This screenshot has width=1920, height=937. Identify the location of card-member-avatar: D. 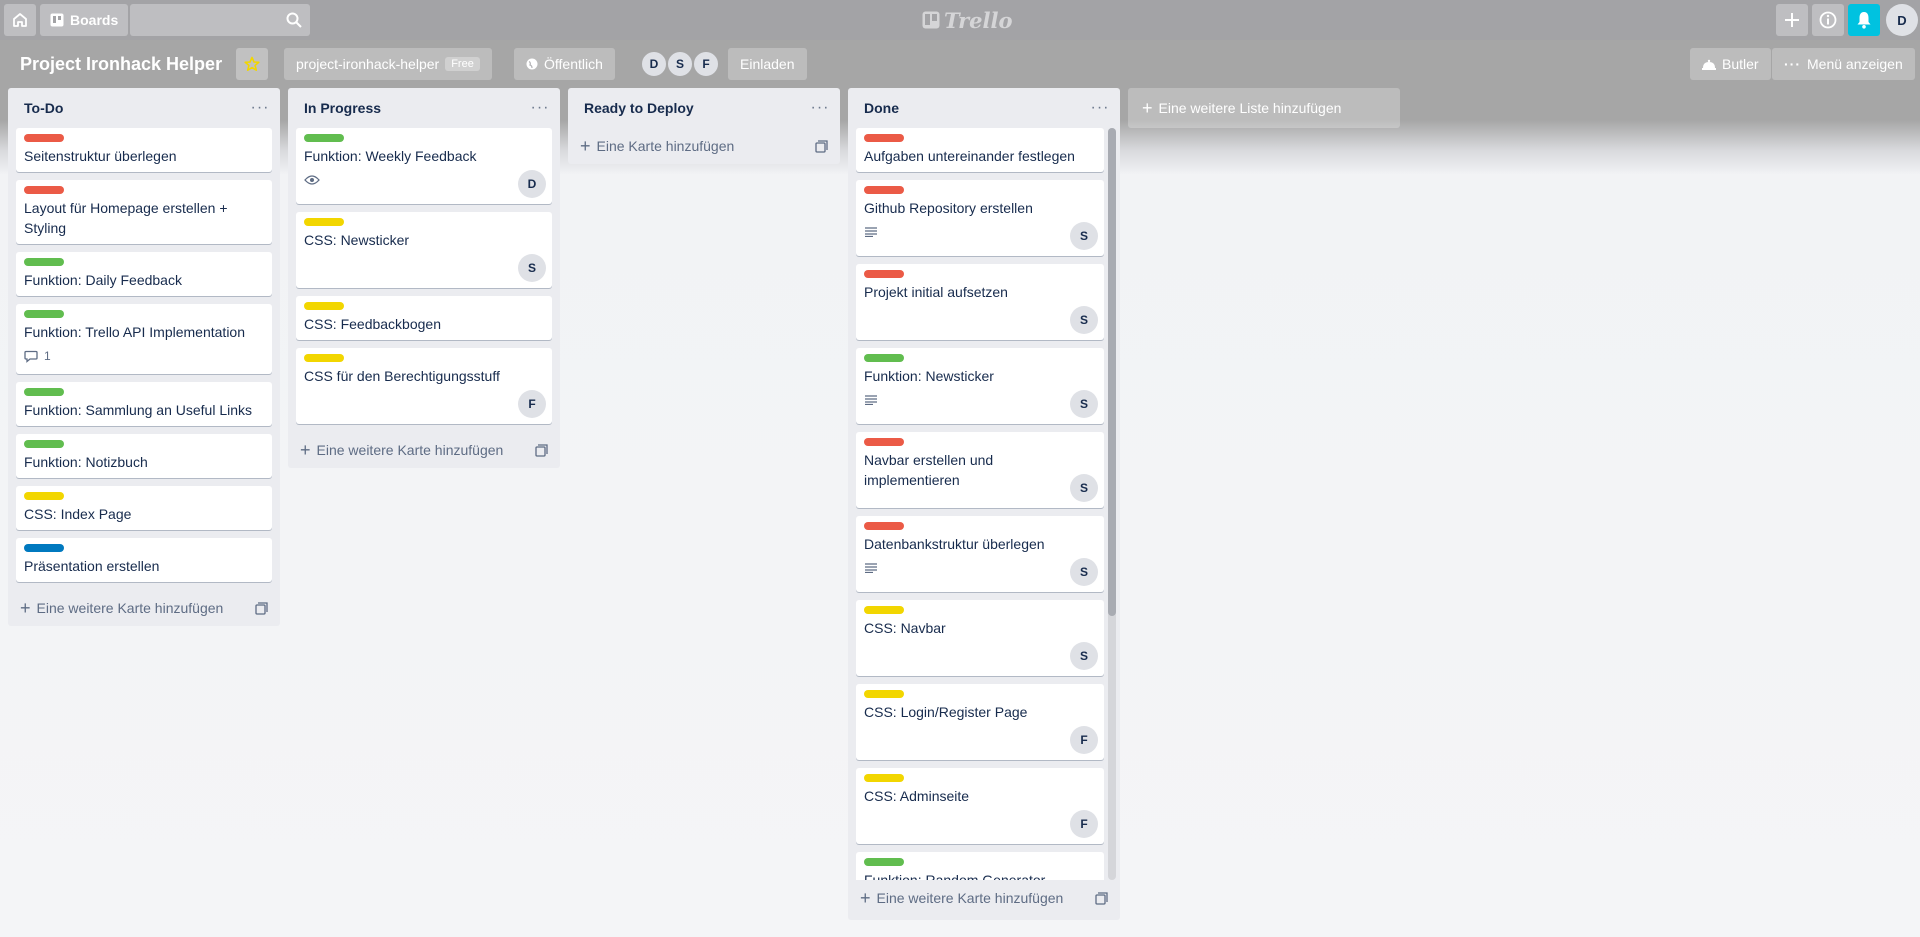
(532, 184).